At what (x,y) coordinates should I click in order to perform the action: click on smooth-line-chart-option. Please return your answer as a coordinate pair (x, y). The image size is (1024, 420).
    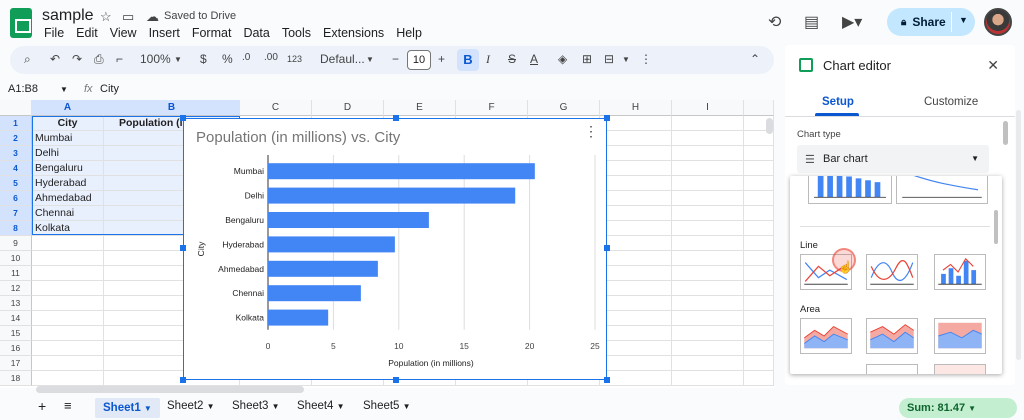
    Looking at the image, I should click on (892, 272).